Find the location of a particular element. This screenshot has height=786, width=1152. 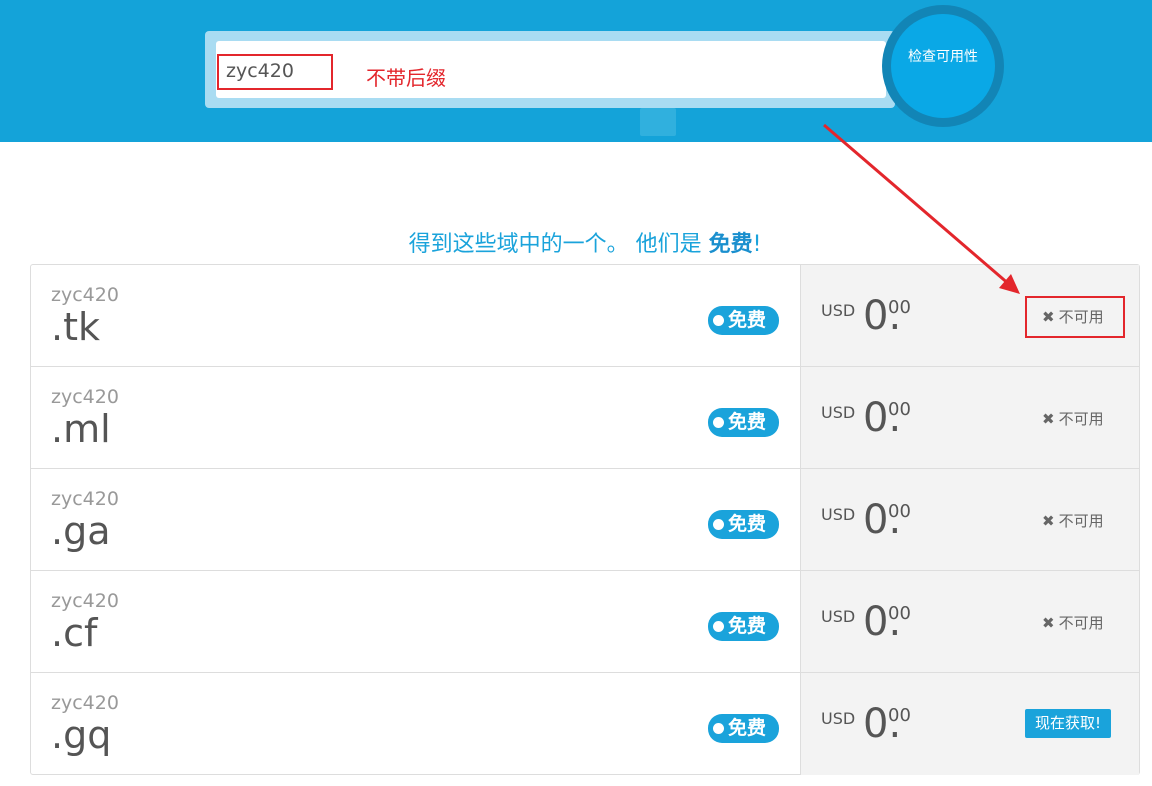

annotation-arrow is located at coordinates (921, 208).